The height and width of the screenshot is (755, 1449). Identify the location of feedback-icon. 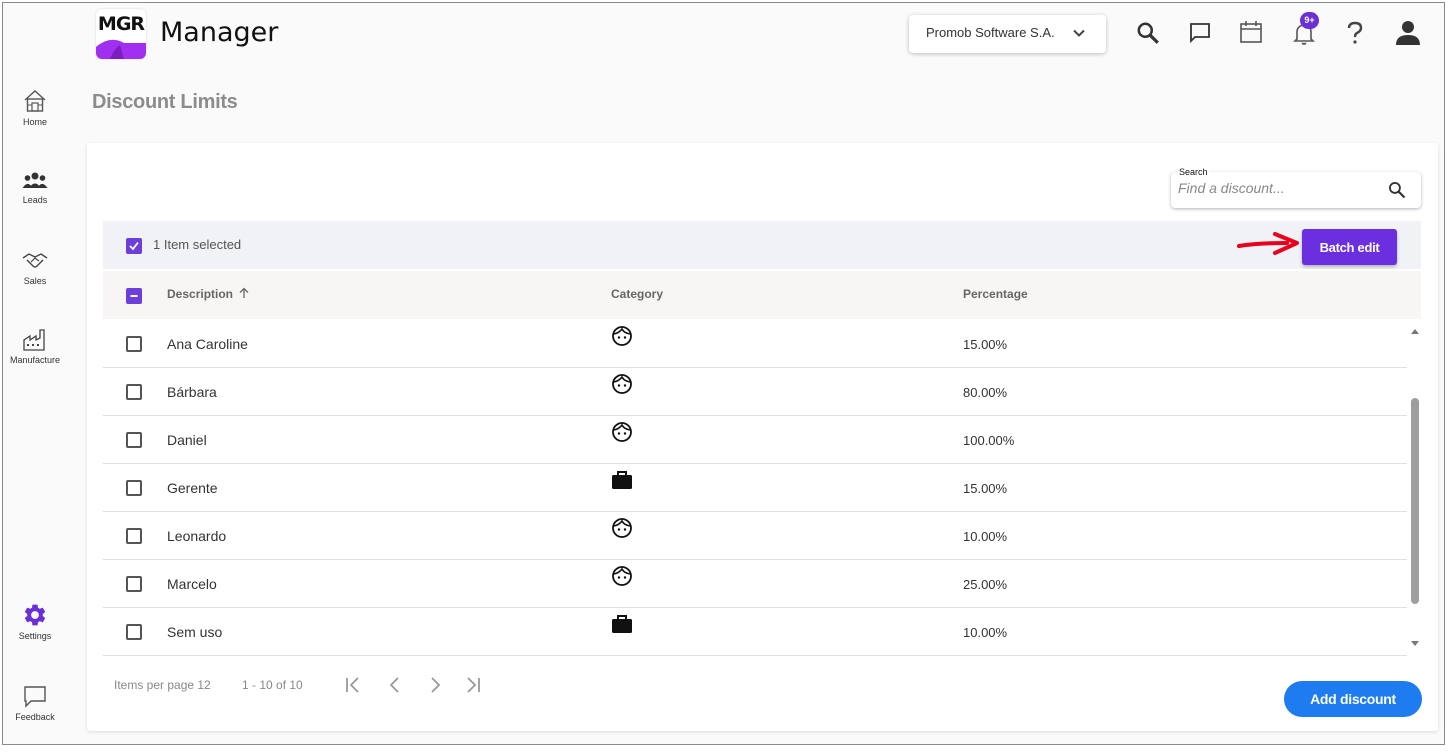
(35, 697).